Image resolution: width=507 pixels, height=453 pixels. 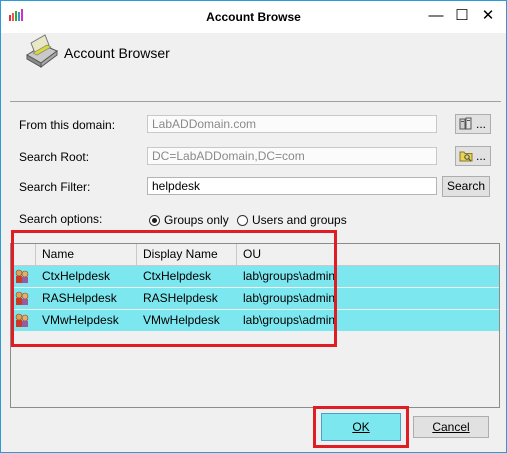 I want to click on row-name: RASHelpdesk, so click(x=79, y=298).